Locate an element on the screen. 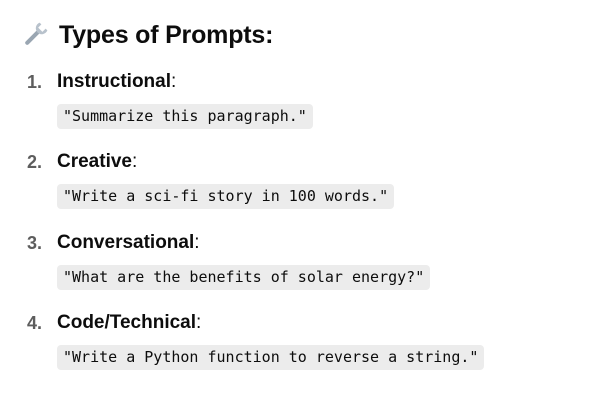 The image size is (596, 400). item-number: 3. is located at coordinates (35, 243).